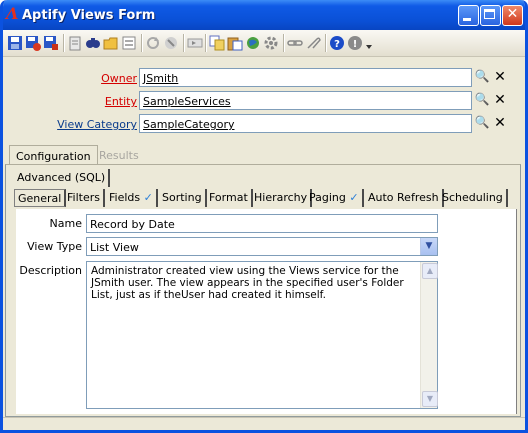  What do you see at coordinates (153, 43) in the screenshot?
I see `refresh-icon` at bounding box center [153, 43].